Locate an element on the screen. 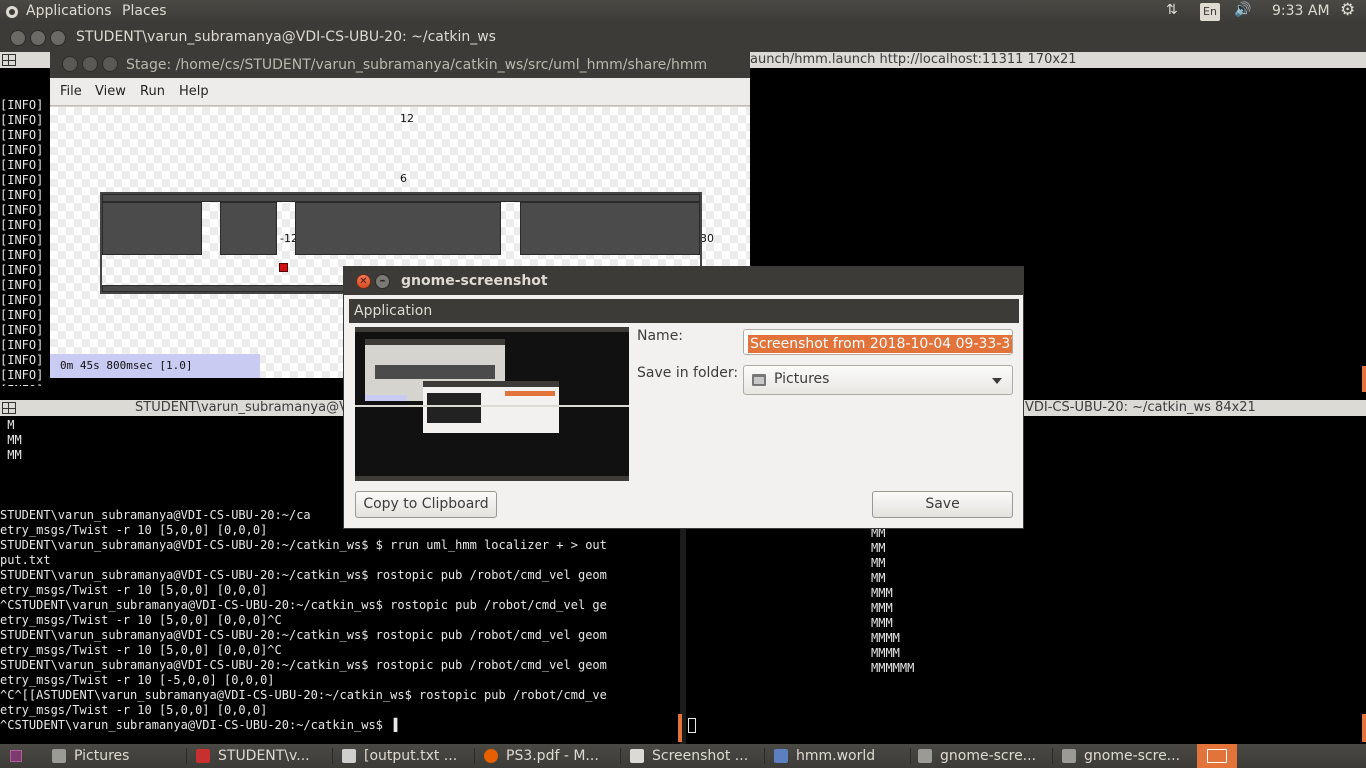 The height and width of the screenshot is (768, 1366). save-in-folder-label: Save in folder: is located at coordinates (688, 373).